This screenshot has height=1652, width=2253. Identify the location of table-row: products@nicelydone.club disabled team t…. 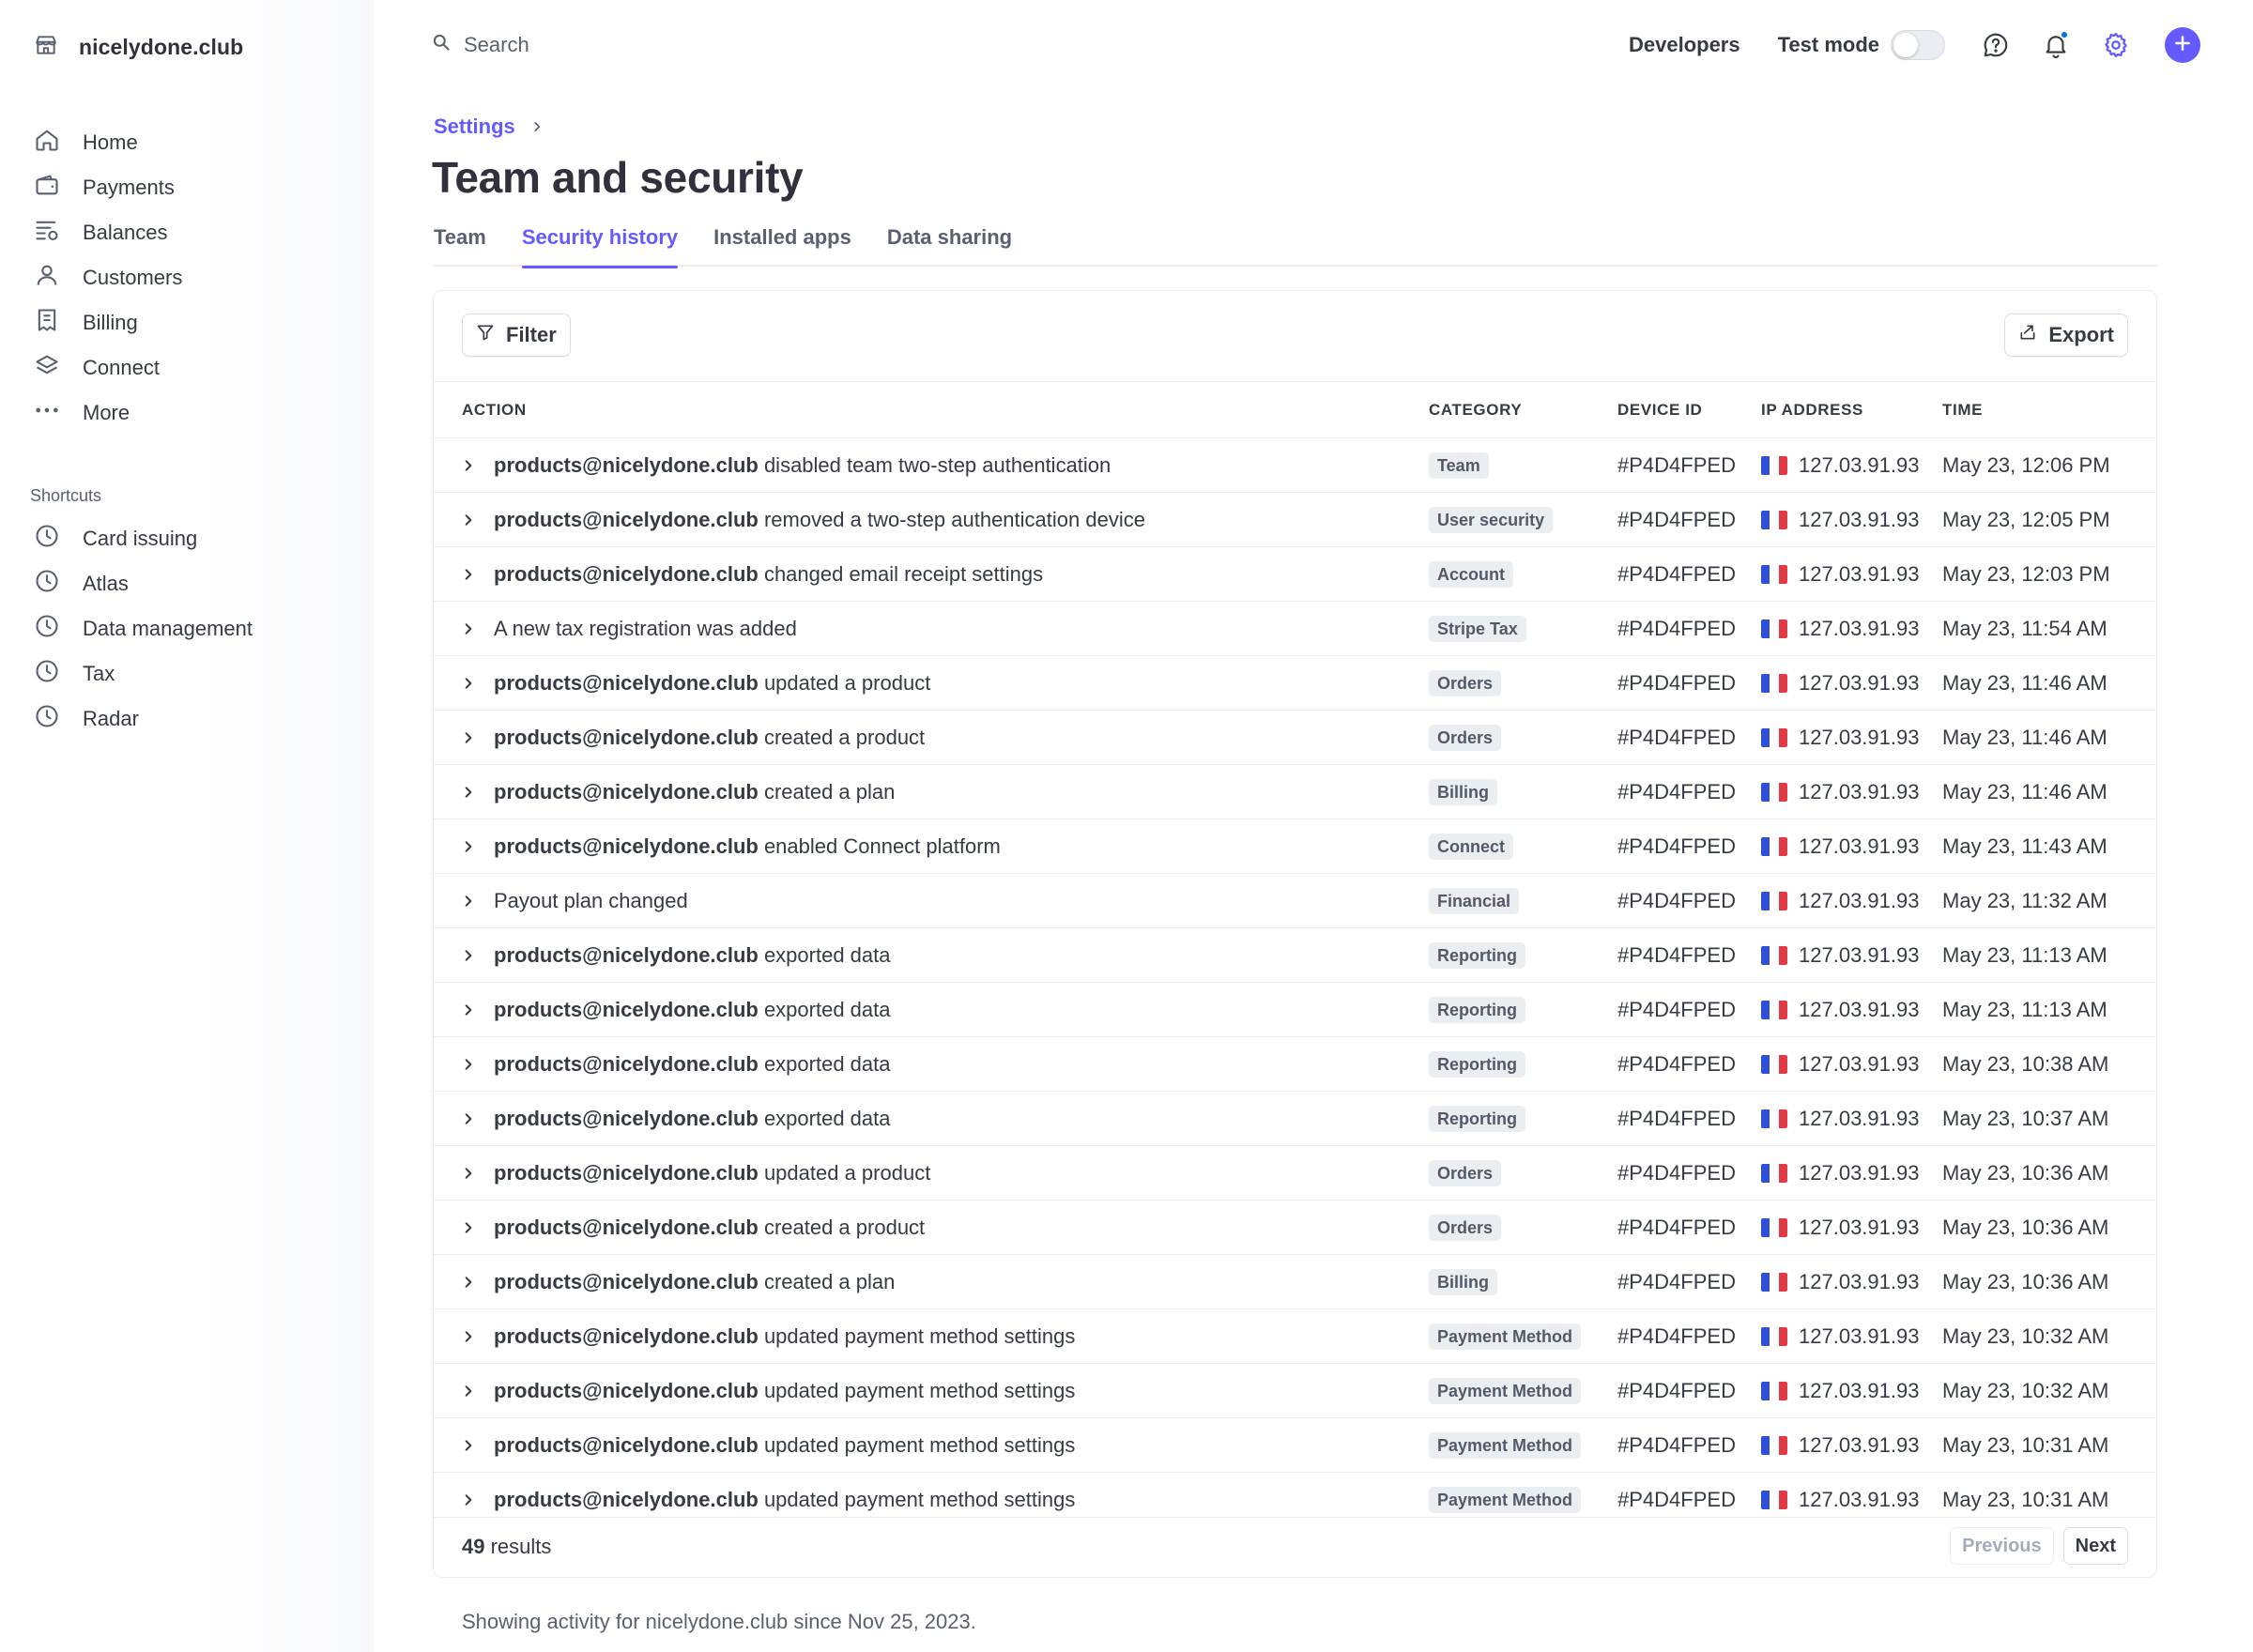
(1295, 465).